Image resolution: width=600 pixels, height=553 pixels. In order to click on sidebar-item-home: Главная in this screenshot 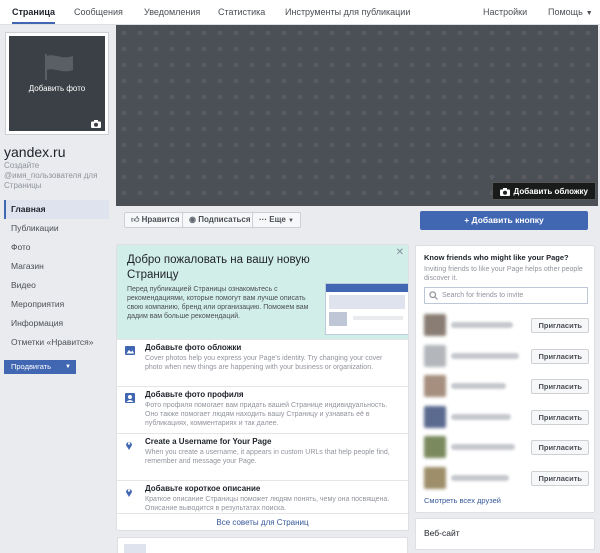, I will do `click(56, 209)`.